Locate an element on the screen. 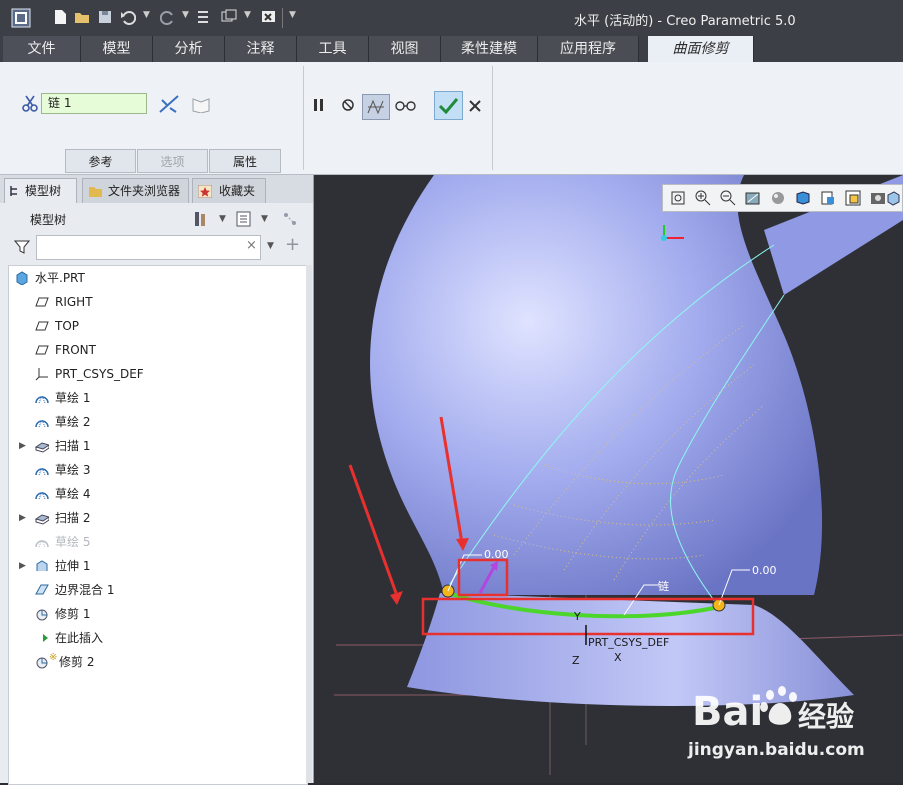  tree-scrollbar is located at coordinates (309, 524).